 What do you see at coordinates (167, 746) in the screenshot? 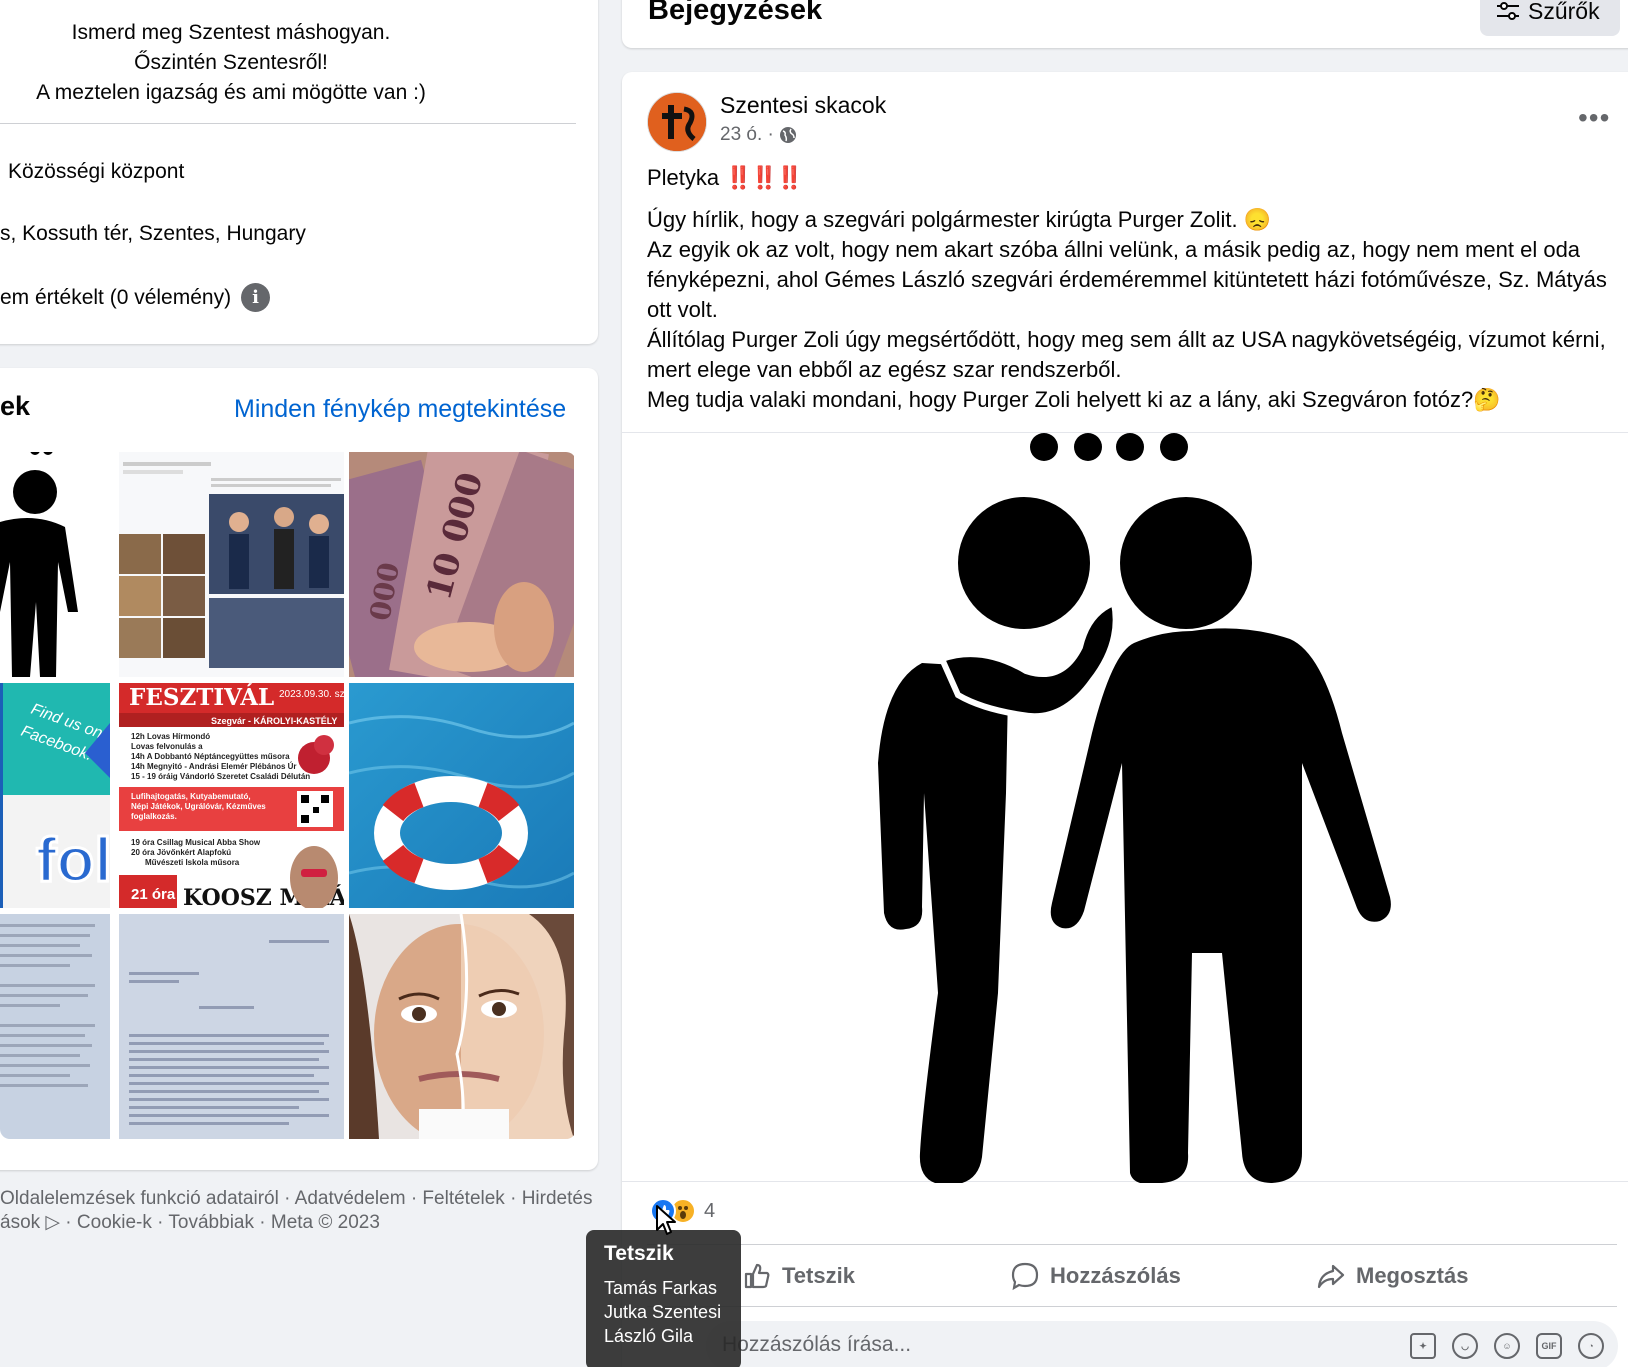
I see `poster-line: Lovas felvonulás a` at bounding box center [167, 746].